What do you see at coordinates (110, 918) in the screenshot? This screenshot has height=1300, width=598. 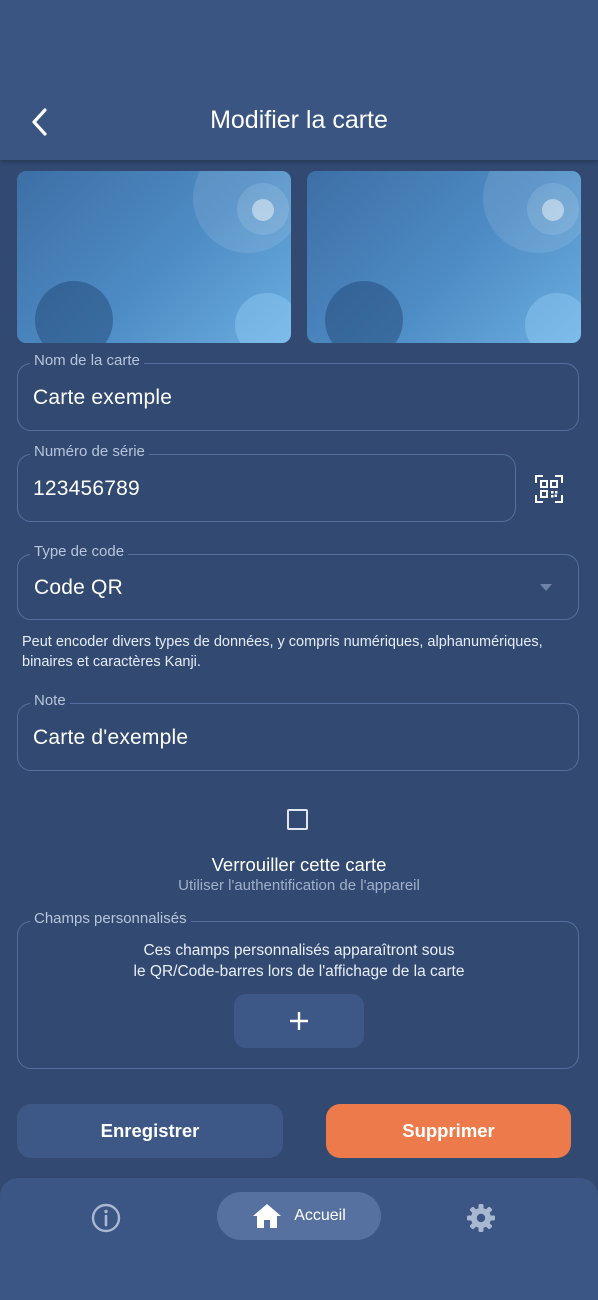 I see `custom-fields-label: Champs personnalisés` at bounding box center [110, 918].